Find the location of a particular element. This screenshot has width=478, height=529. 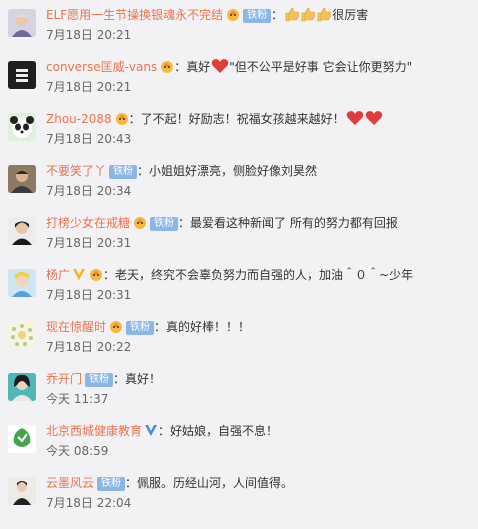

comment-line: 打榜少女在戒糖 铁粉 ：最爱看这种新闻了 所有的努力都有回报 is located at coordinates (222, 223).